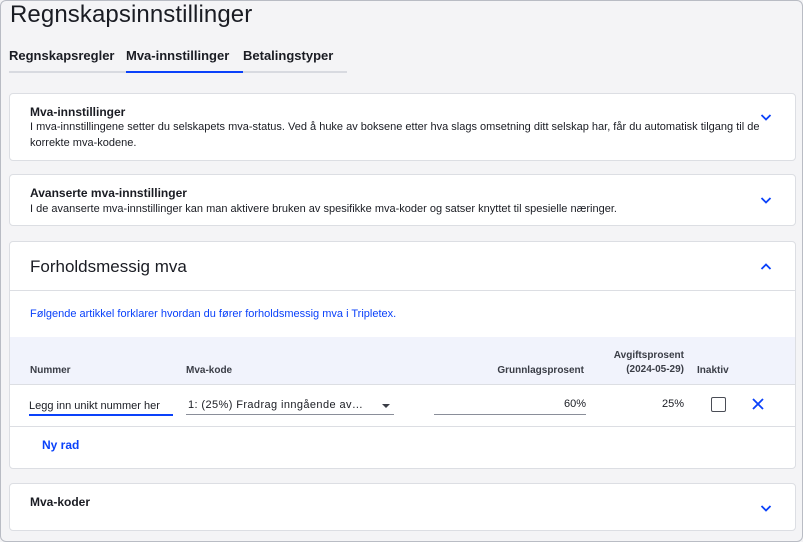  I want to click on column-header-mva-kode: Mva-kode, so click(209, 370).